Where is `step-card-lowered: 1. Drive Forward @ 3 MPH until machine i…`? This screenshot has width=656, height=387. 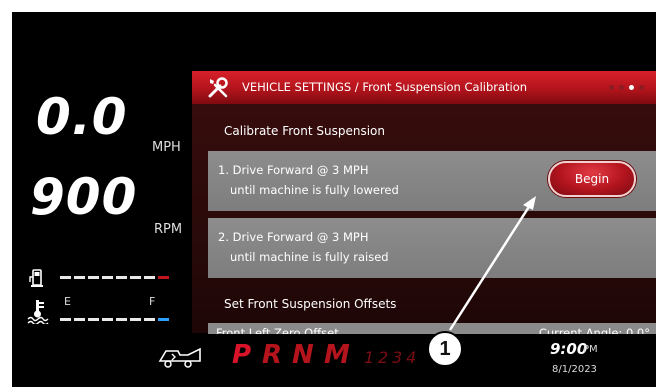 step-card-lowered: 1. Drive Forward @ 3 MPH until machine i… is located at coordinates (432, 181).